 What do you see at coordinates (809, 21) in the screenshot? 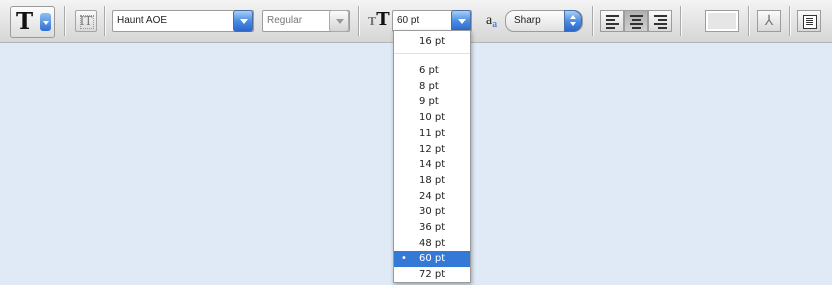
I see `character-paragraph-panels-button` at bounding box center [809, 21].